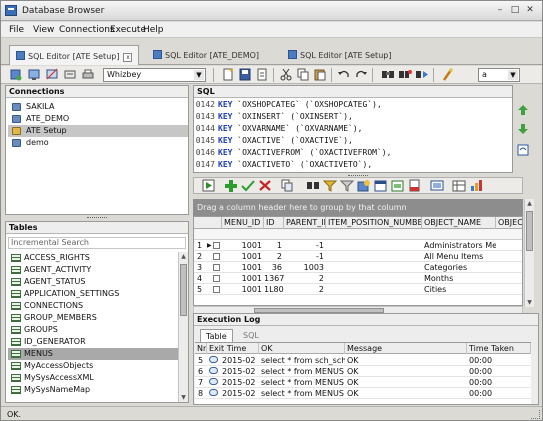 The width and height of the screenshot is (543, 421). What do you see at coordinates (460, 256) in the screenshot?
I see `grid-cell: All Menu Items` at bounding box center [460, 256].